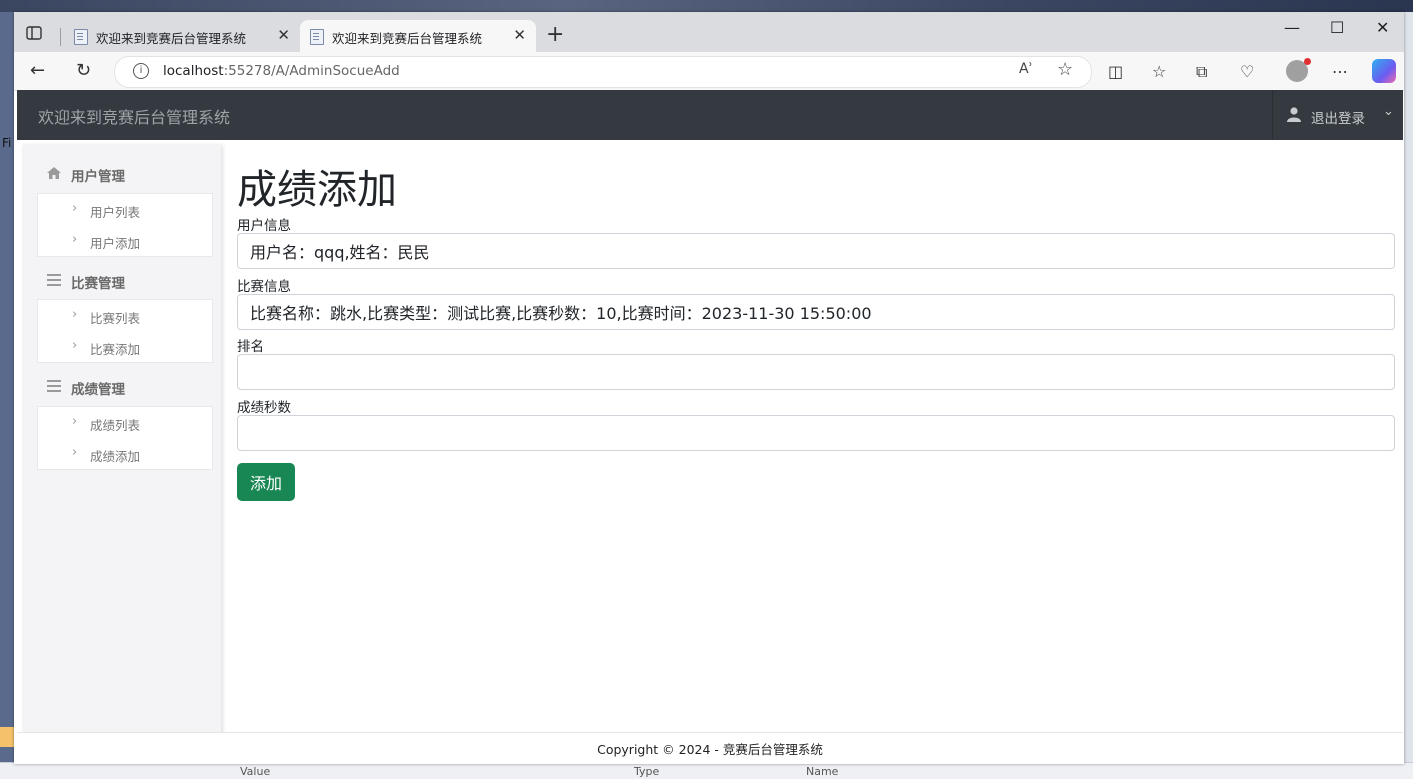  What do you see at coordinates (317, 190) in the screenshot?
I see `page-title: 成绩添加` at bounding box center [317, 190].